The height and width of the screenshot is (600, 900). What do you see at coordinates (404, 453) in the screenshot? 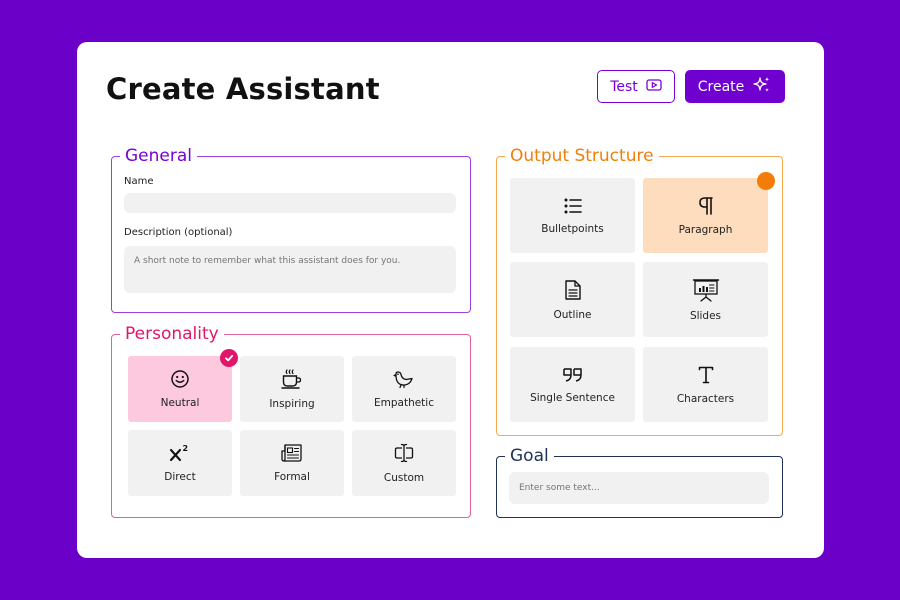
I see `text-cursor-icon` at bounding box center [404, 453].